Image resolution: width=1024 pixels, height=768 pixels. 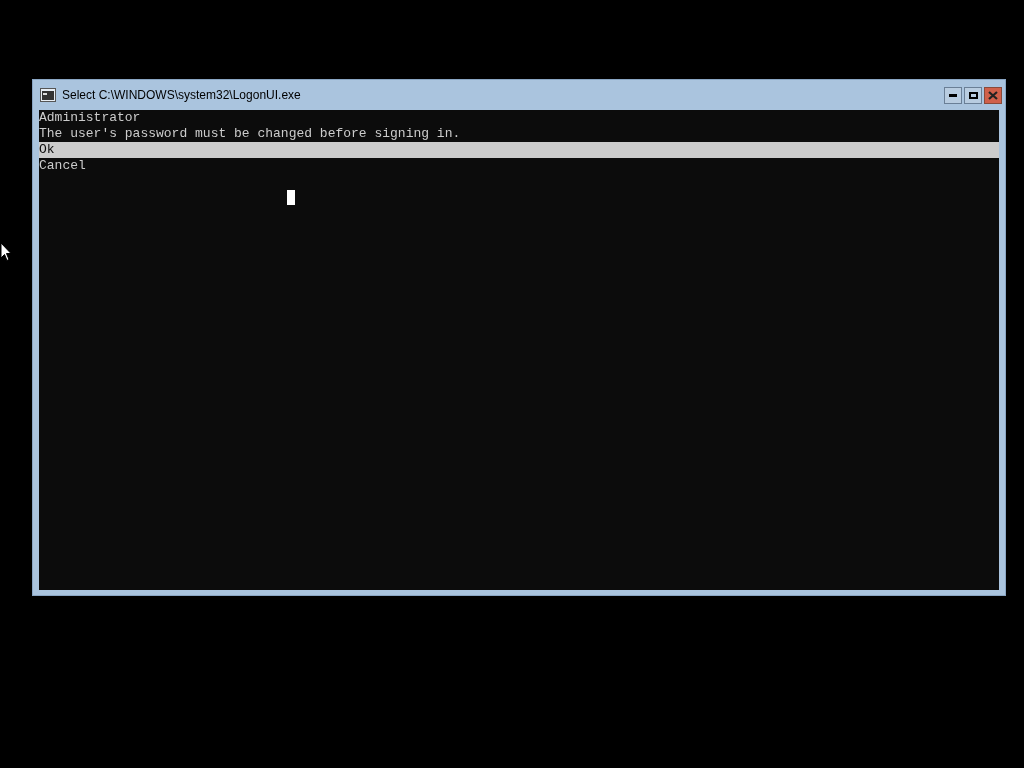 I want to click on console-text: The user's password must be changed before signing in., so click(x=250, y=134).